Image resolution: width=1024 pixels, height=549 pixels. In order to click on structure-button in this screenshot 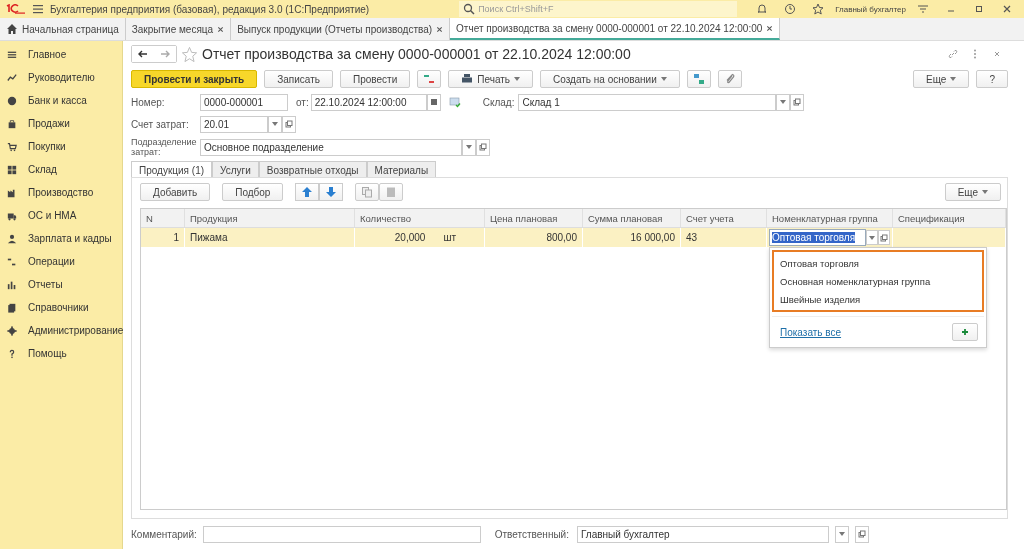, I will do `click(698, 79)`.